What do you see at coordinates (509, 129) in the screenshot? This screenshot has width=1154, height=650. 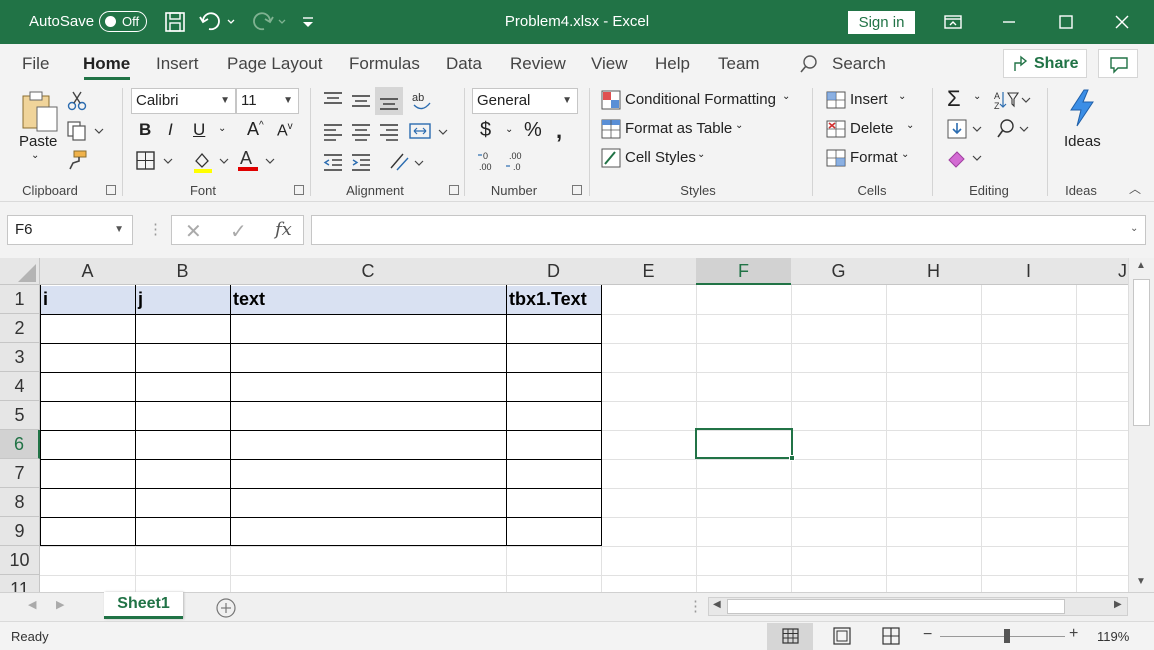 I see `currency-dropdown-icon: ⌄` at bounding box center [509, 129].